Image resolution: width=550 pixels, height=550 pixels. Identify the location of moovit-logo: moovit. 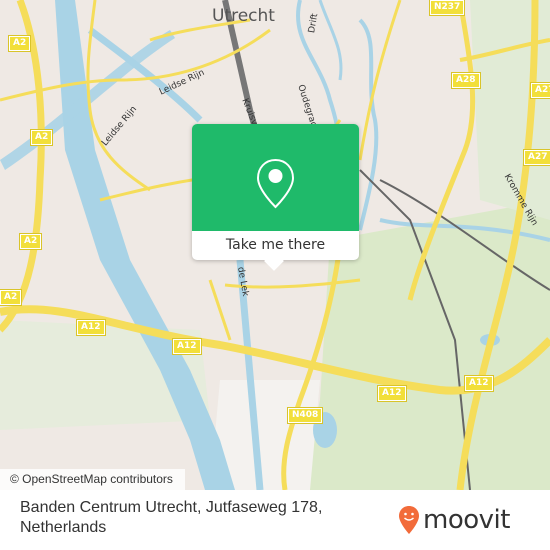
(454, 520).